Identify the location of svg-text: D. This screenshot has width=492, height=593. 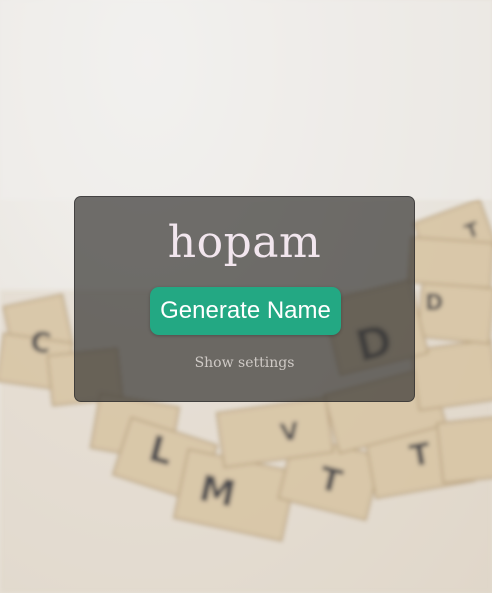
(434, 303).